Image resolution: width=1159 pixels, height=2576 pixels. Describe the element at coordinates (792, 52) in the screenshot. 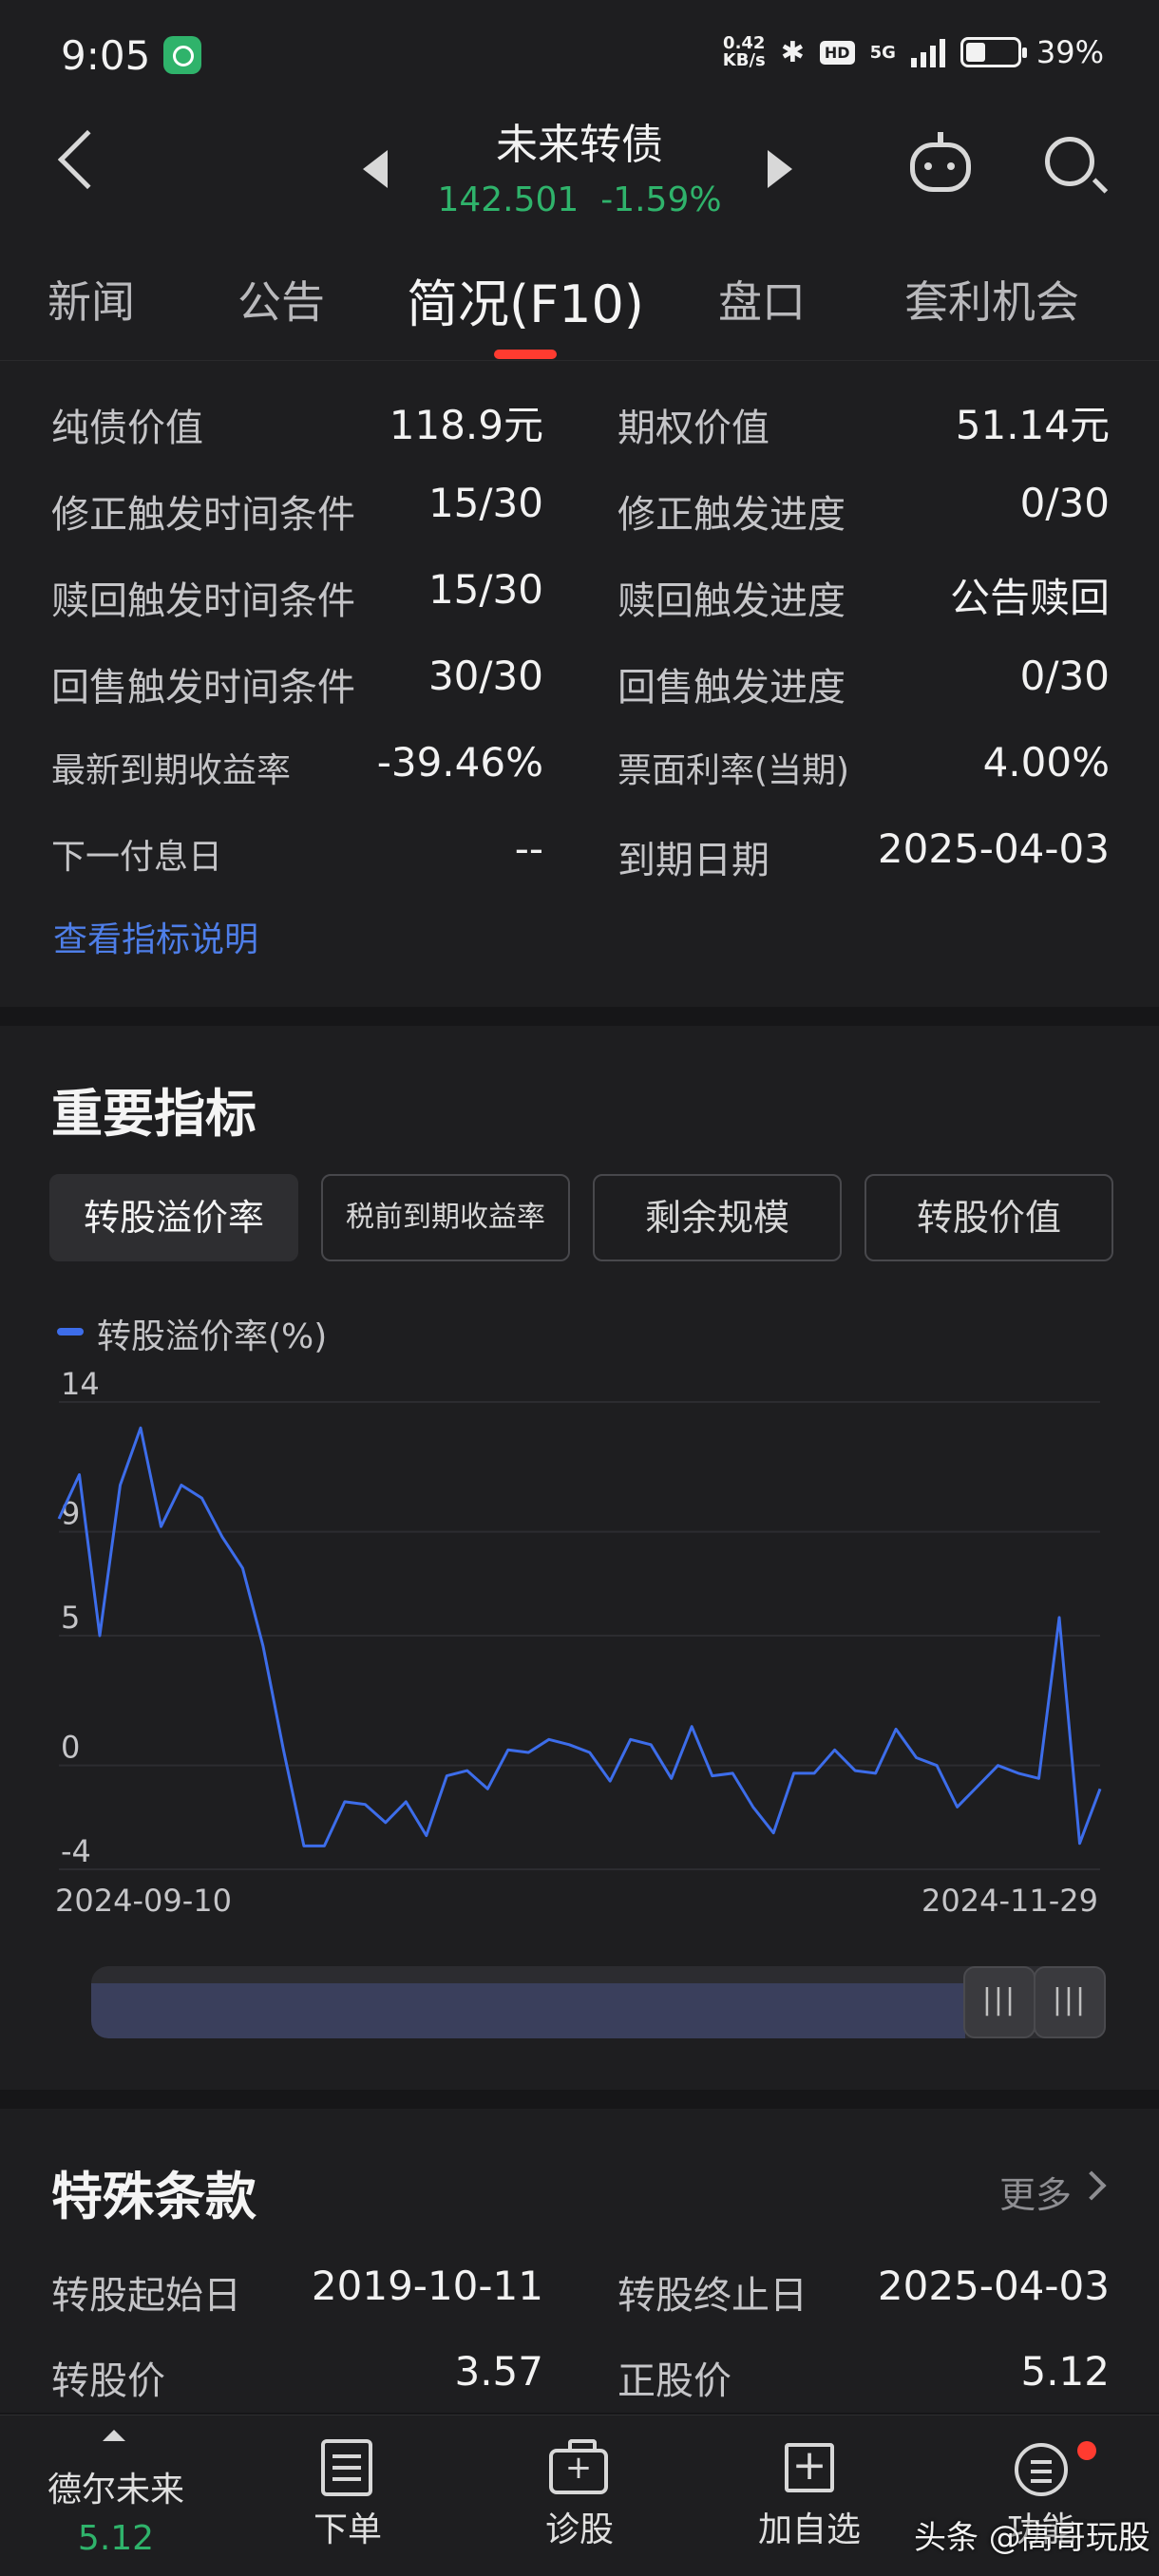

I see `bluetooth-icon: ✱` at that location.